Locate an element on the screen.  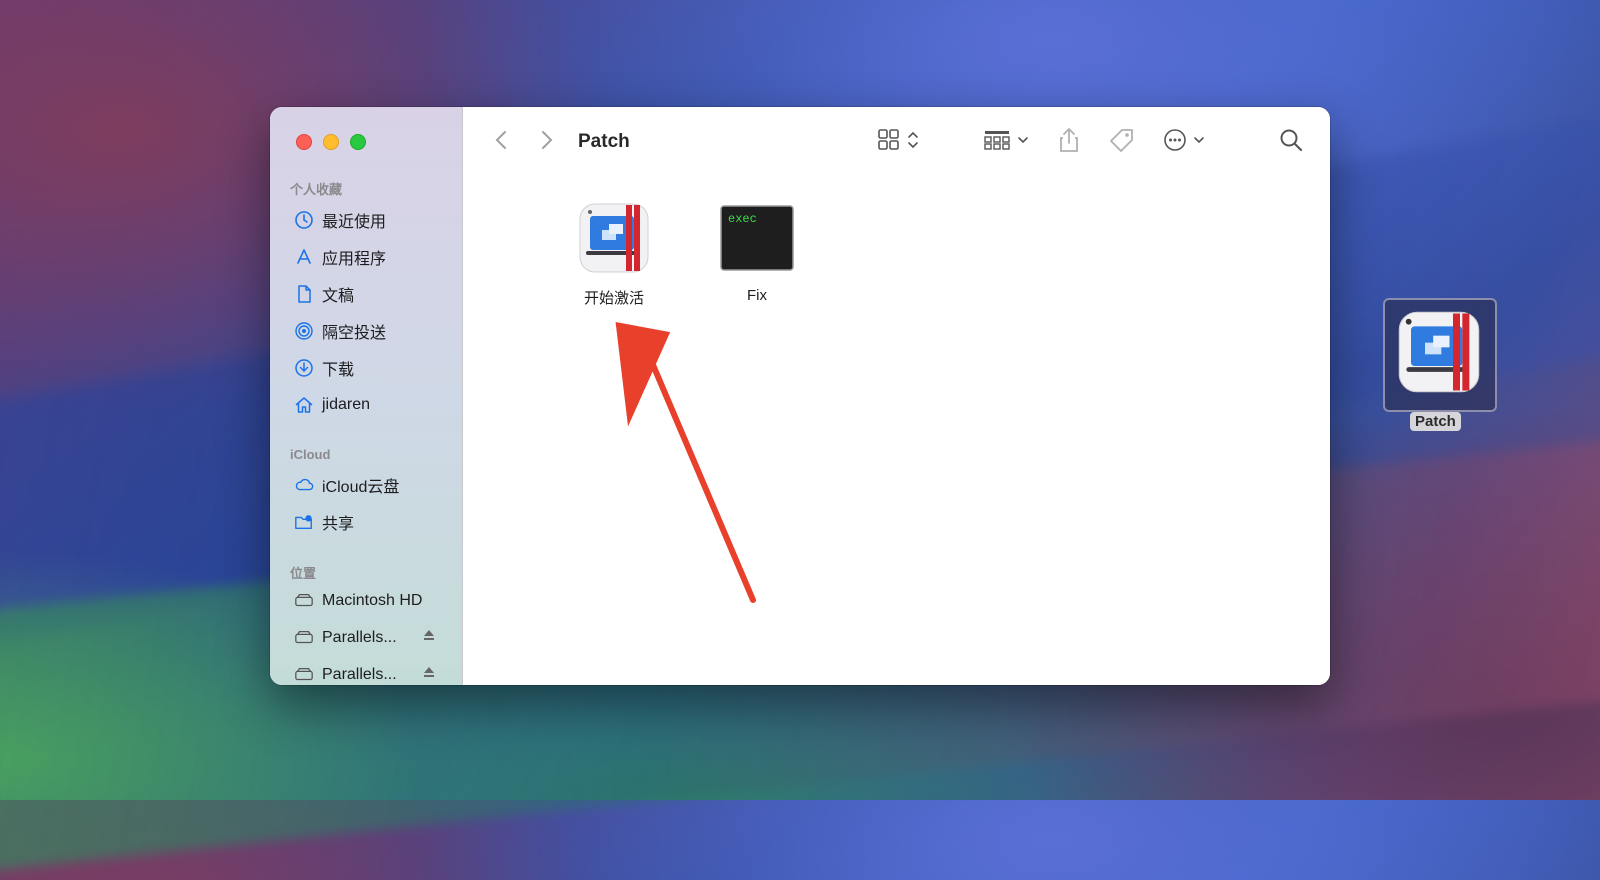
desktop-icon-label: Patch is located at coordinates (1435, 421).